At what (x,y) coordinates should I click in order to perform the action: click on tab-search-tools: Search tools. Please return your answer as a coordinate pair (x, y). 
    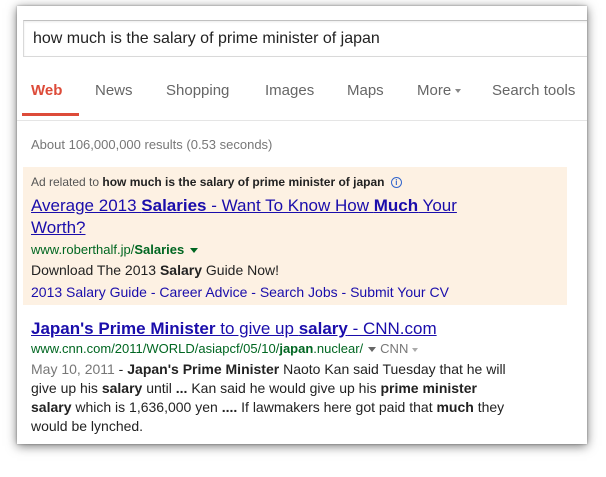
    Looking at the image, I should click on (533, 90).